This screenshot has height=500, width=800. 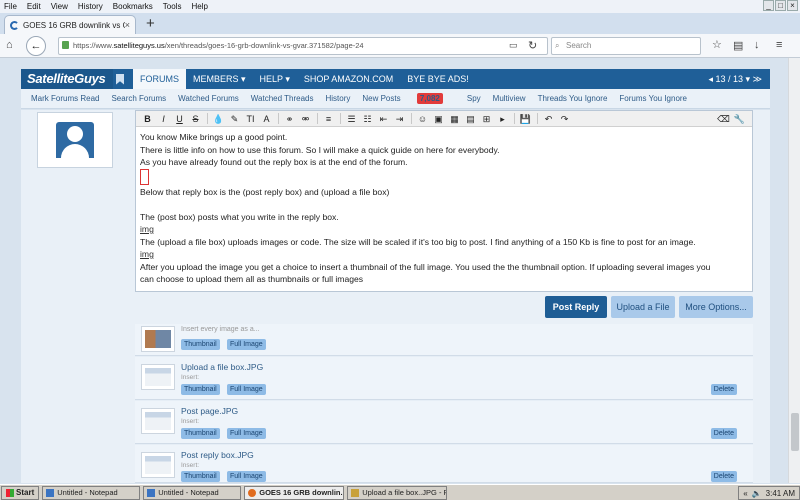 I want to click on home-icon: ⌂, so click(x=9, y=45).